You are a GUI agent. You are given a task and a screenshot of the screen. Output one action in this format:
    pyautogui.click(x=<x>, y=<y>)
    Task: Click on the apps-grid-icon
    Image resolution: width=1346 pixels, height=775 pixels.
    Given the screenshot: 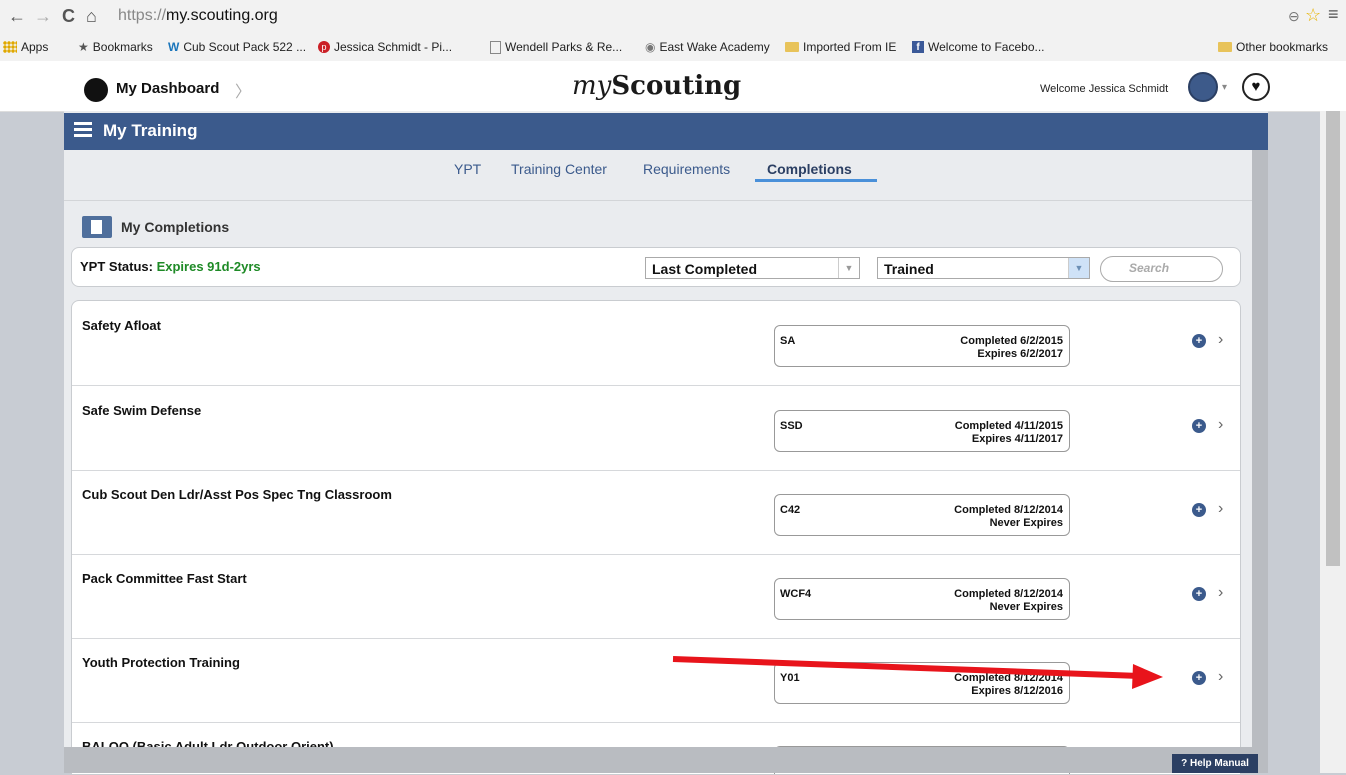 What is the action you would take?
    pyautogui.click(x=10, y=47)
    